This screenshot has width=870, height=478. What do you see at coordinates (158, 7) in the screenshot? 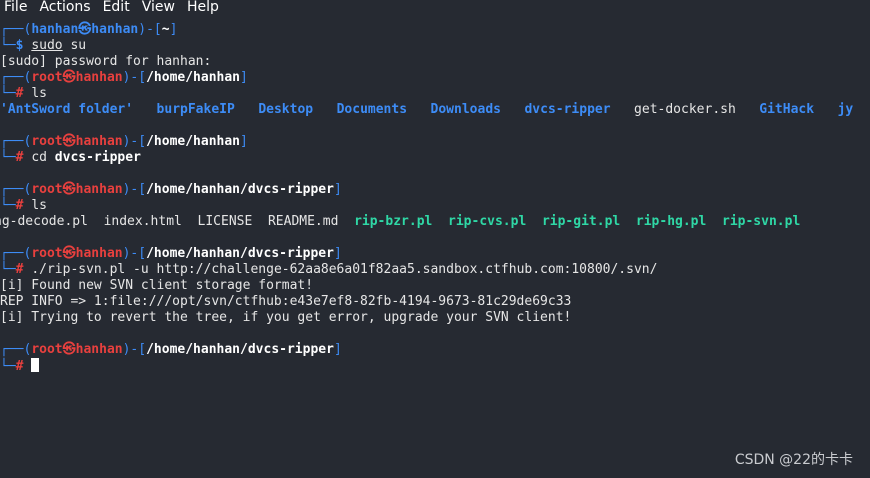
I see `menu-view: View` at bounding box center [158, 7].